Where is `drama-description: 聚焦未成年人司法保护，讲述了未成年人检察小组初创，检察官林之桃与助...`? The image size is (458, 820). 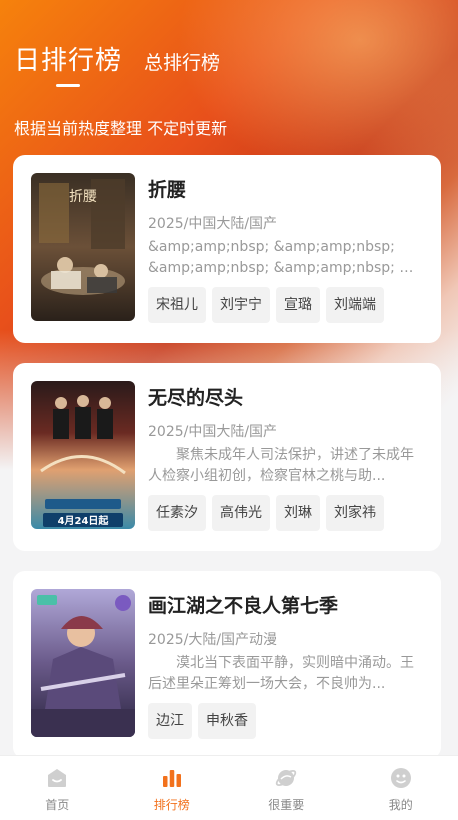
drama-description: 聚焦未成年人司法保护，讲述了未成年人检察小组初创，检察官林之桃与助... is located at coordinates (281, 465).